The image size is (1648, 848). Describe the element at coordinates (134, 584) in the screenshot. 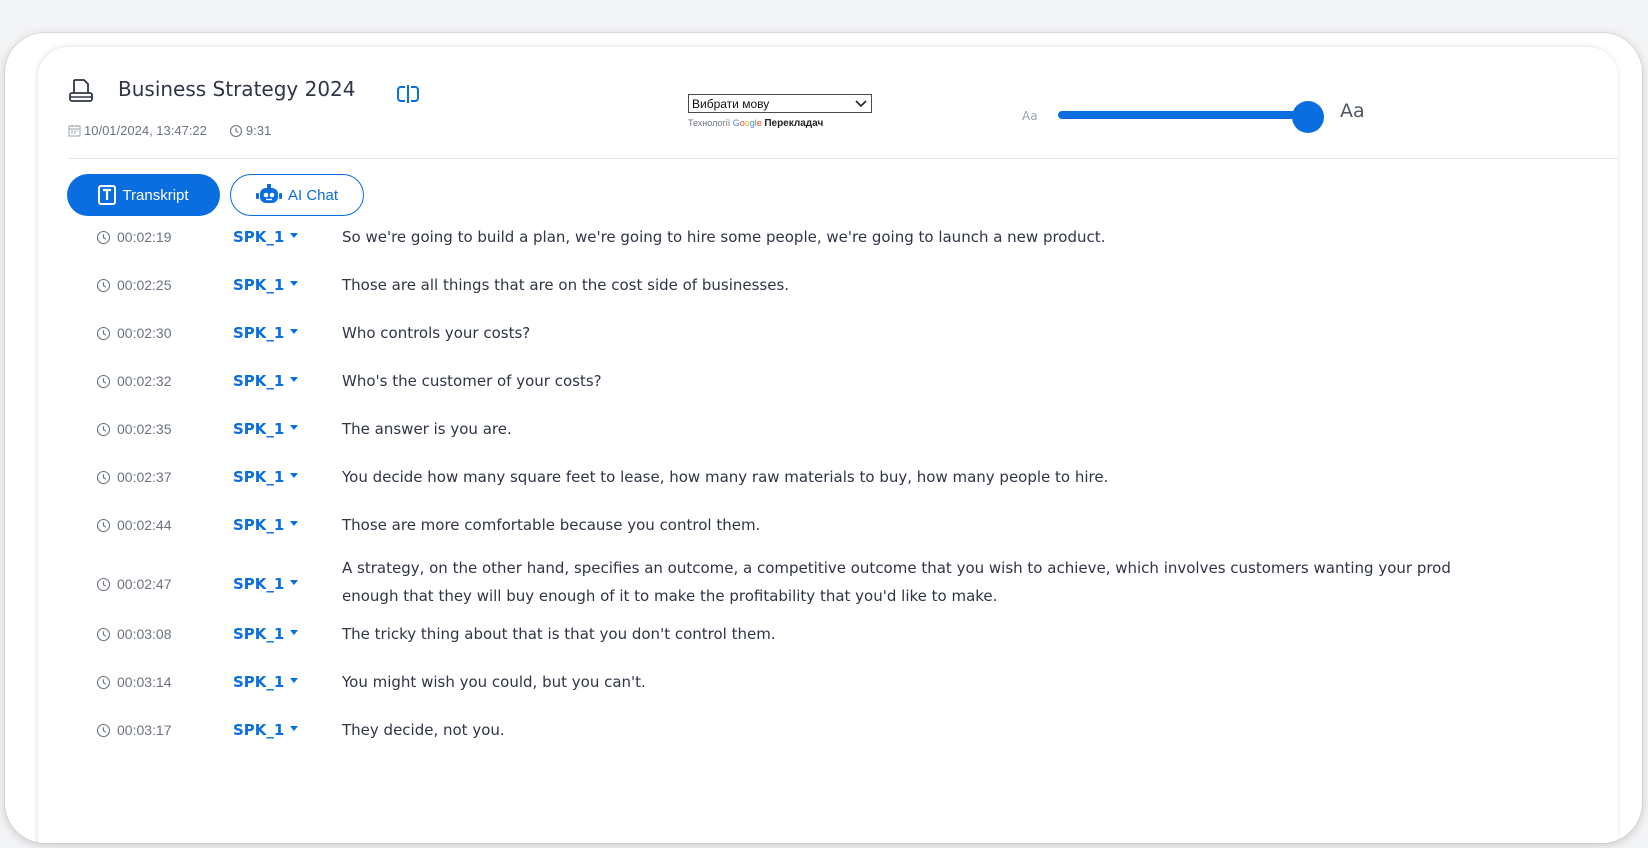

I see `segment-timestamp: 00:02:47` at that location.